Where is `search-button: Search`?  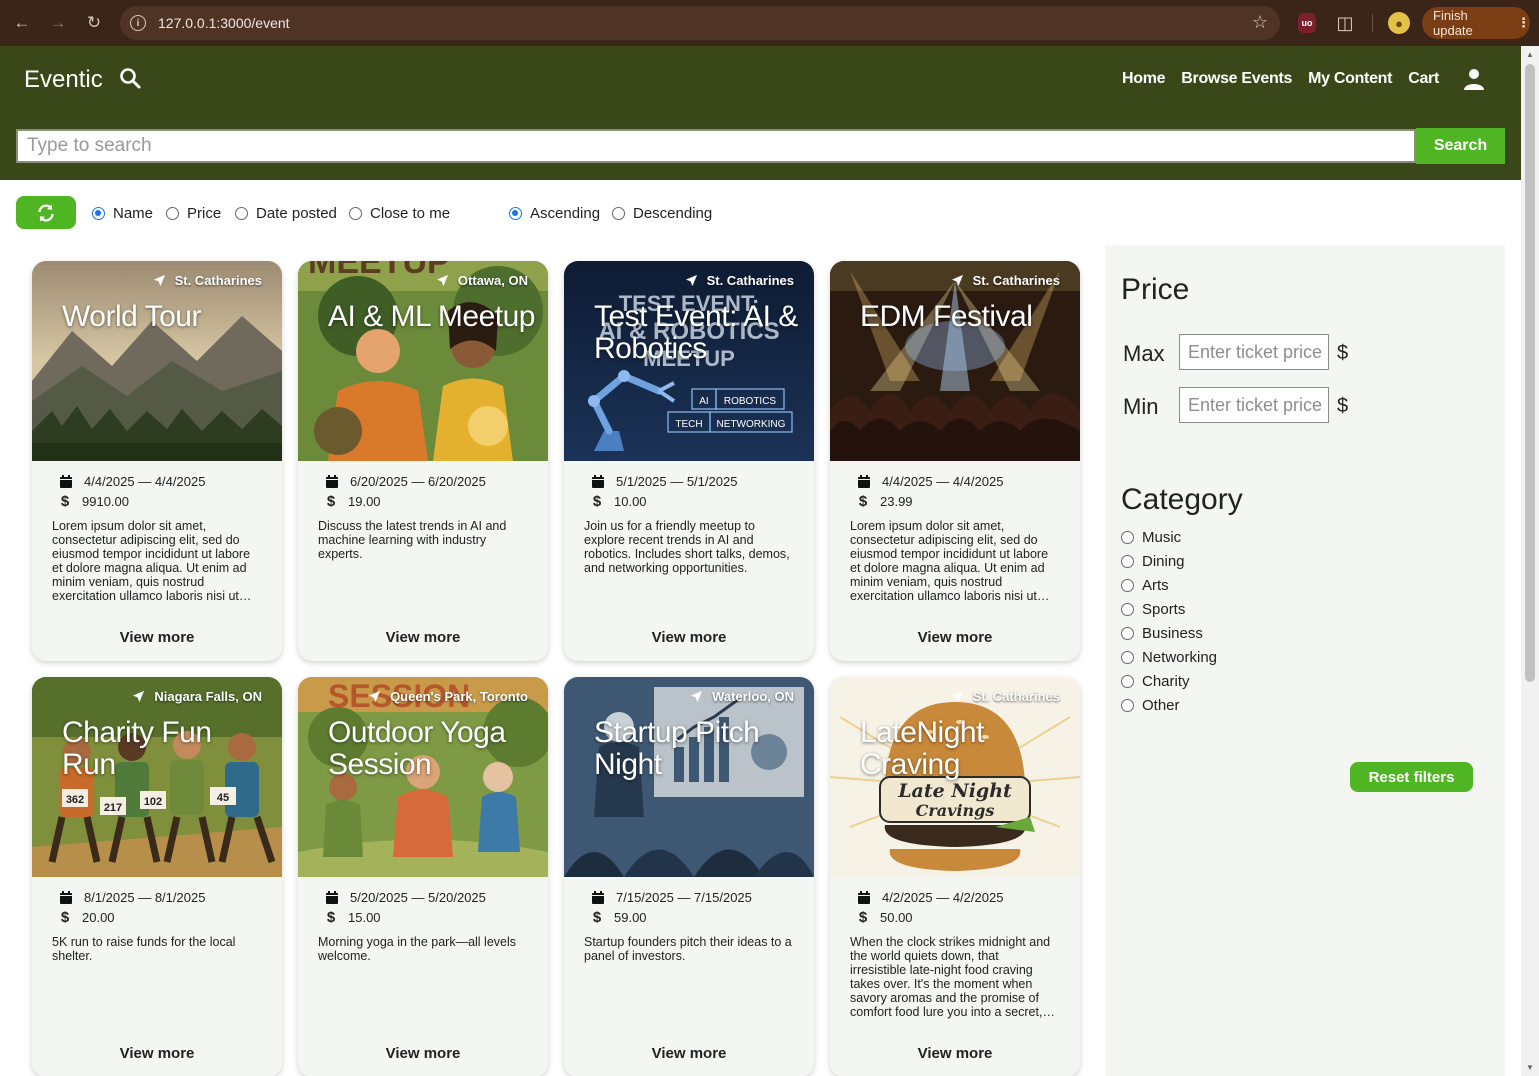 search-button: Search is located at coordinates (1460, 146).